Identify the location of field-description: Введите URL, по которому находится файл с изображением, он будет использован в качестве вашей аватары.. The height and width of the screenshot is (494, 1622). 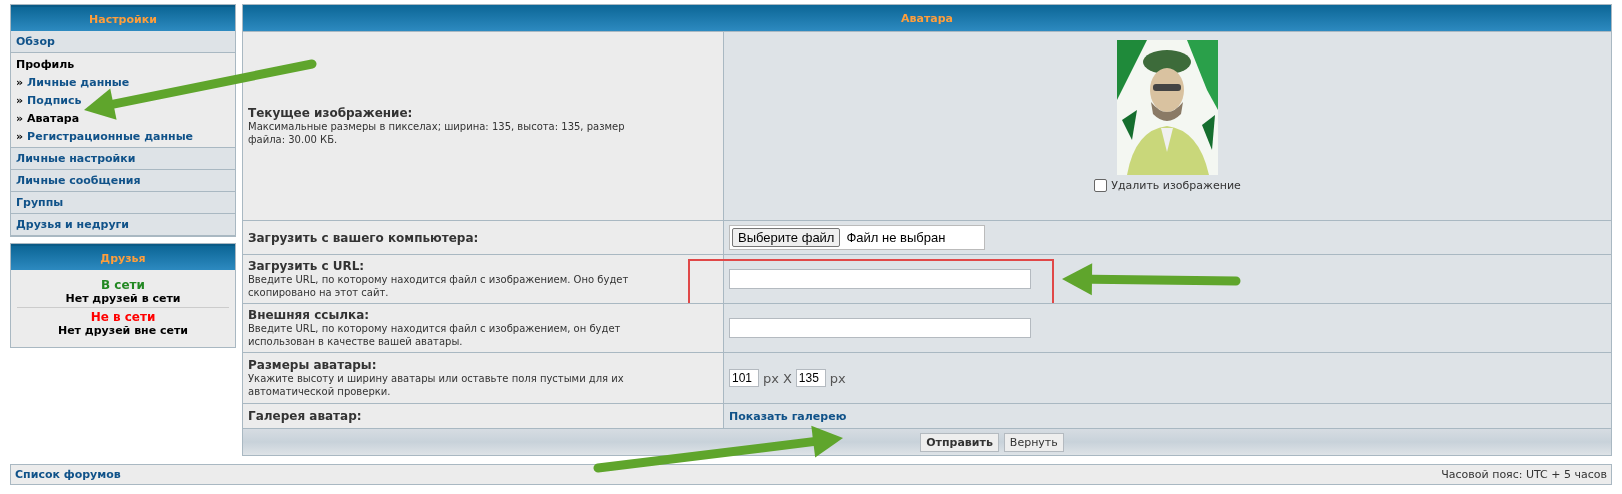
(435, 335).